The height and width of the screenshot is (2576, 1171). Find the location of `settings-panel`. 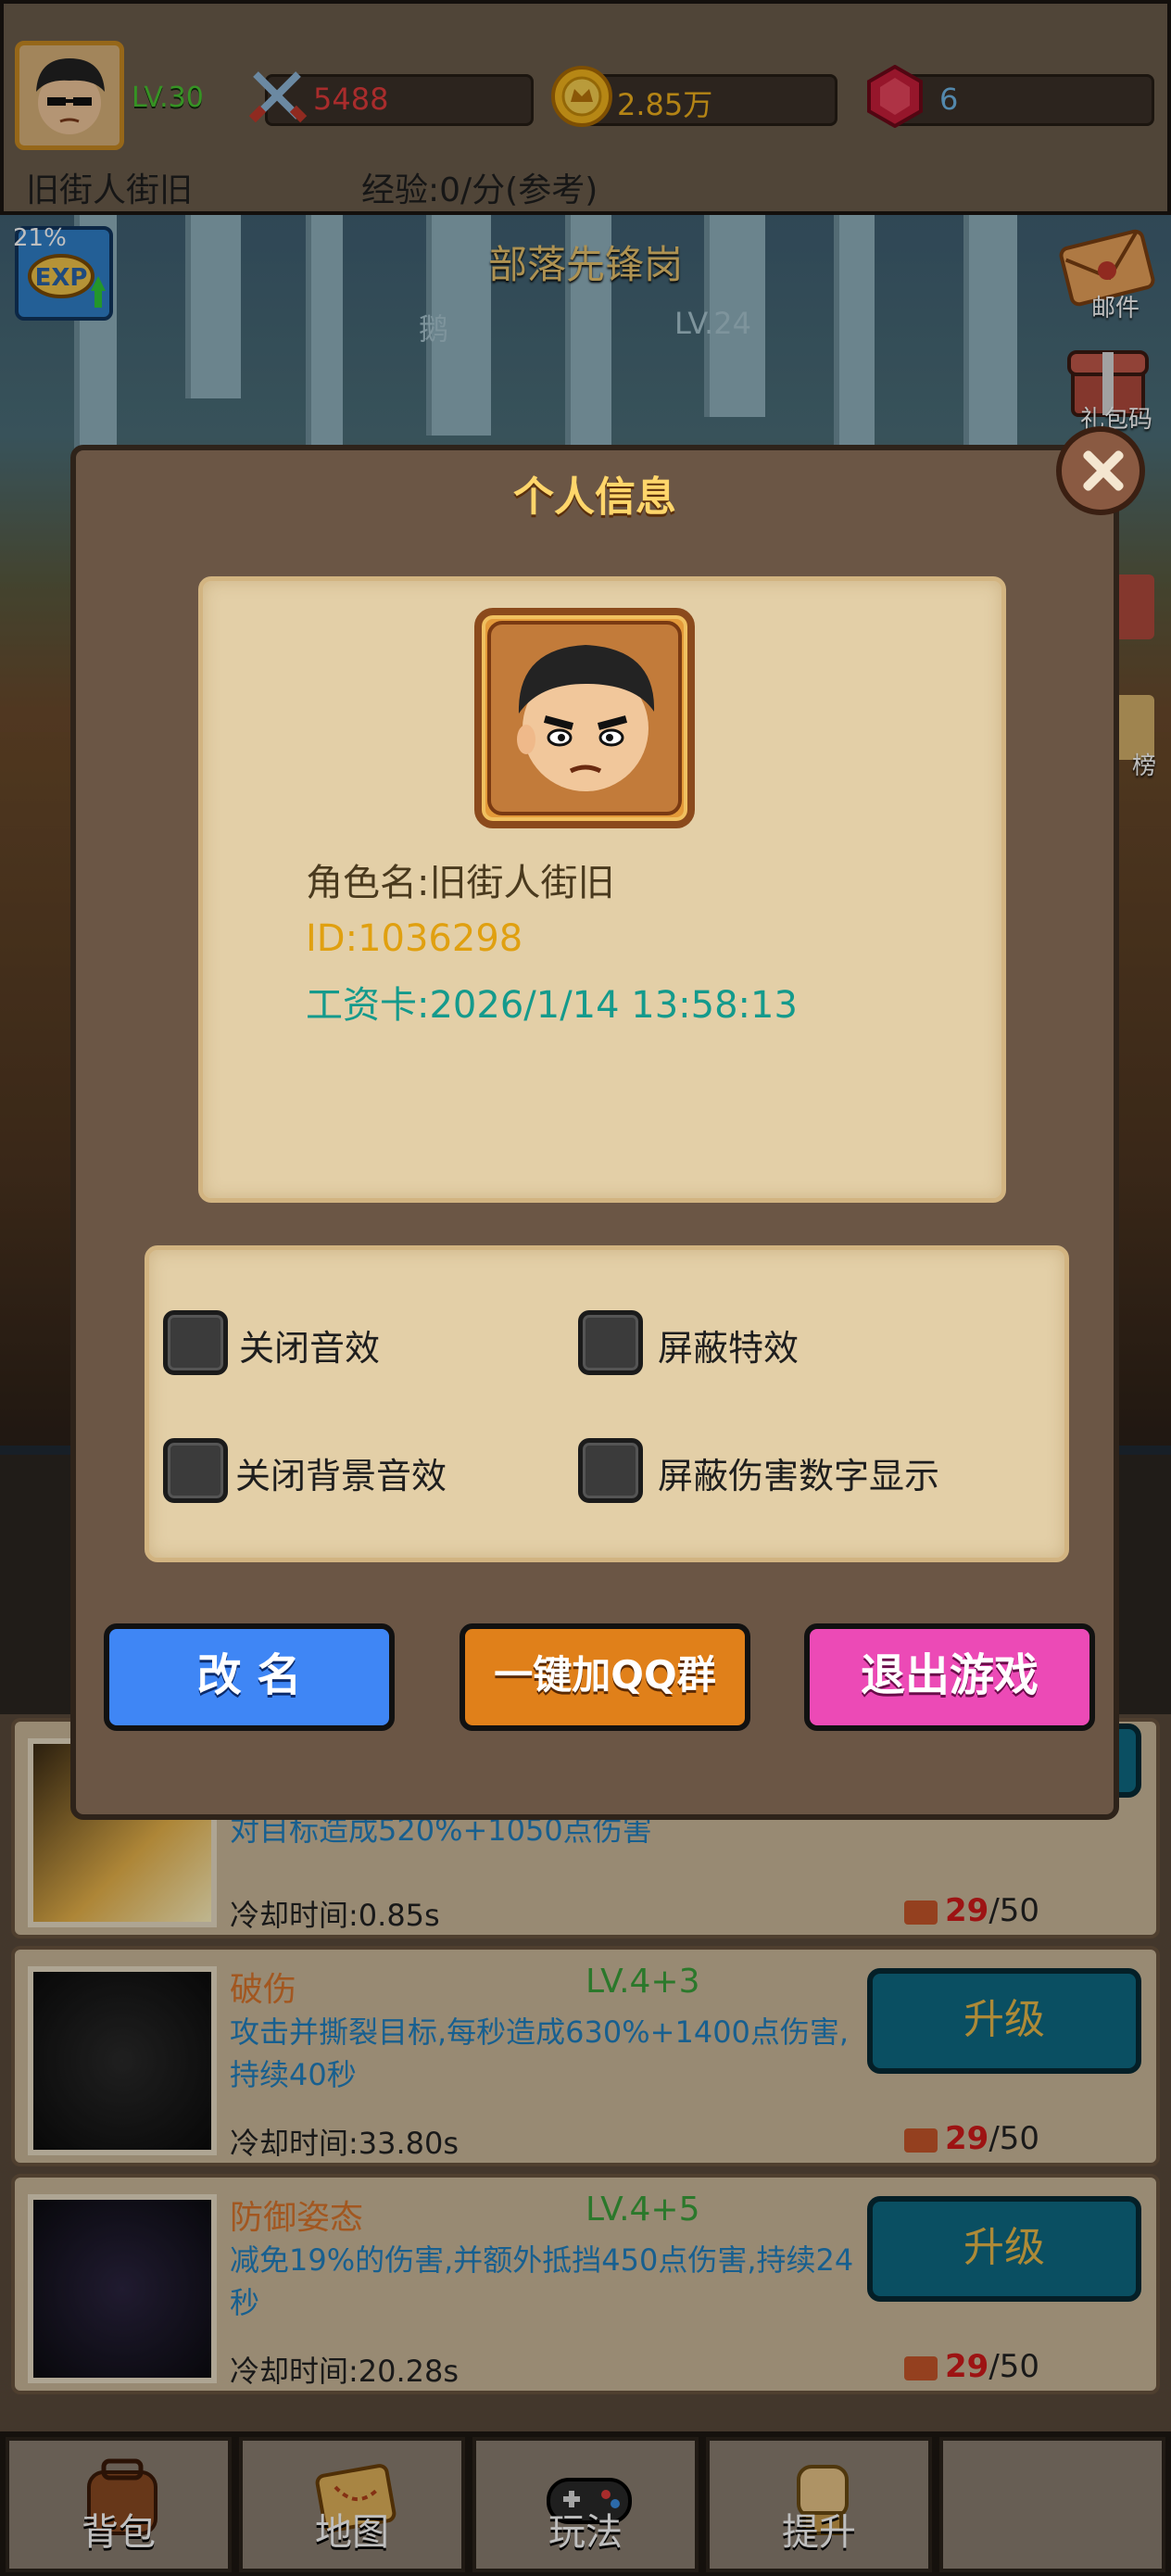

settings-panel is located at coordinates (607, 1404).